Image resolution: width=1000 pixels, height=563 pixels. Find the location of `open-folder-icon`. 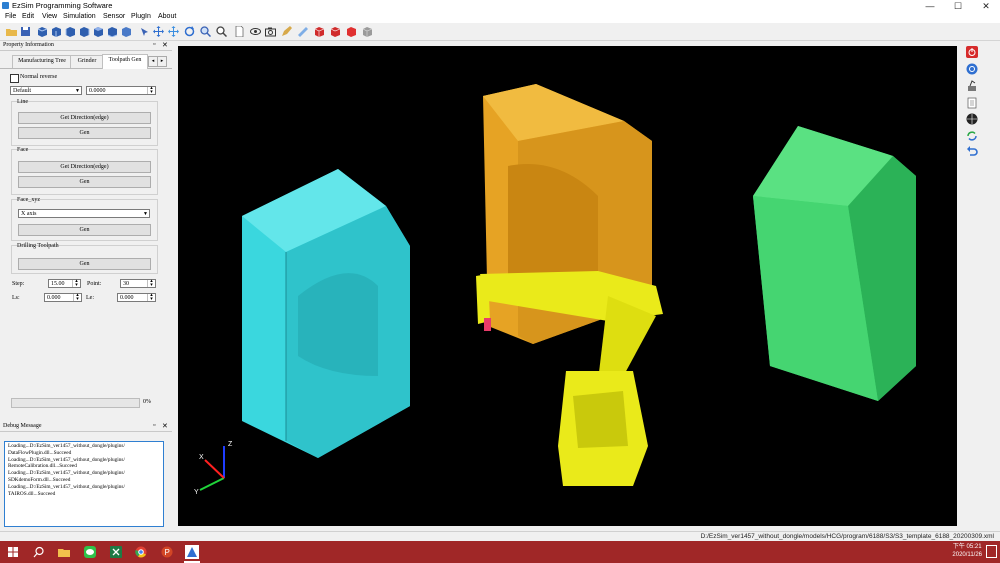

open-folder-icon is located at coordinates (11, 31).